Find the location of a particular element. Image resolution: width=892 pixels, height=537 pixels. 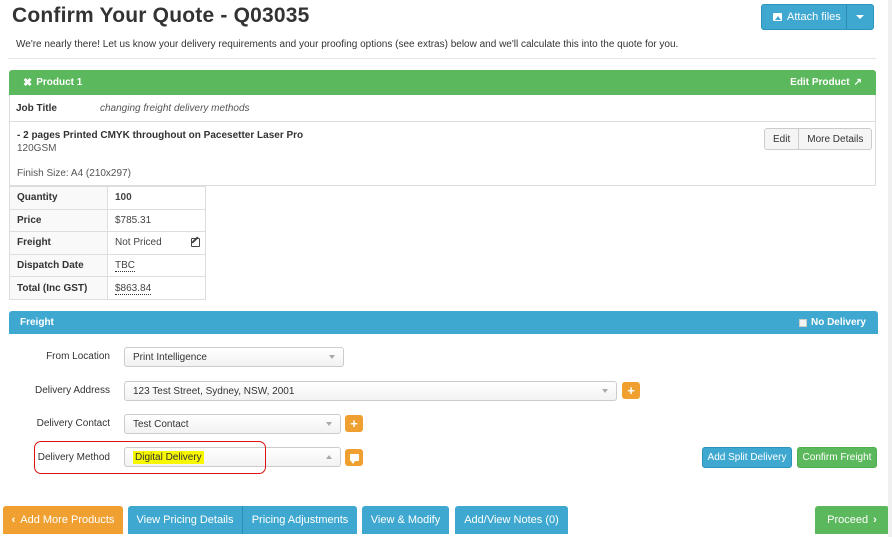

attach-files-dropdown-toggle is located at coordinates (860, 17).